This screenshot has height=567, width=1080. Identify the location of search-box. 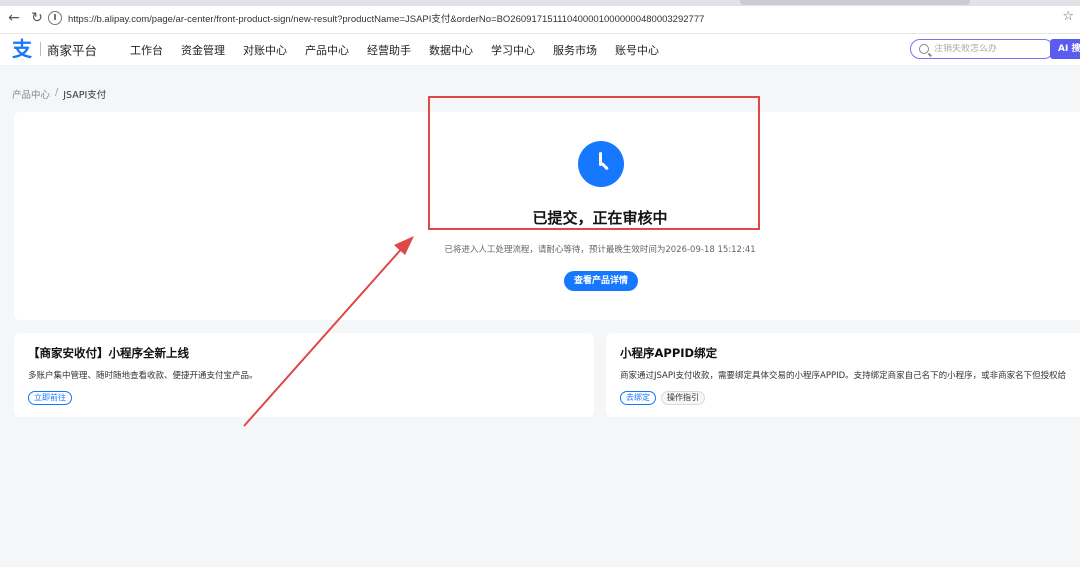
(982, 49).